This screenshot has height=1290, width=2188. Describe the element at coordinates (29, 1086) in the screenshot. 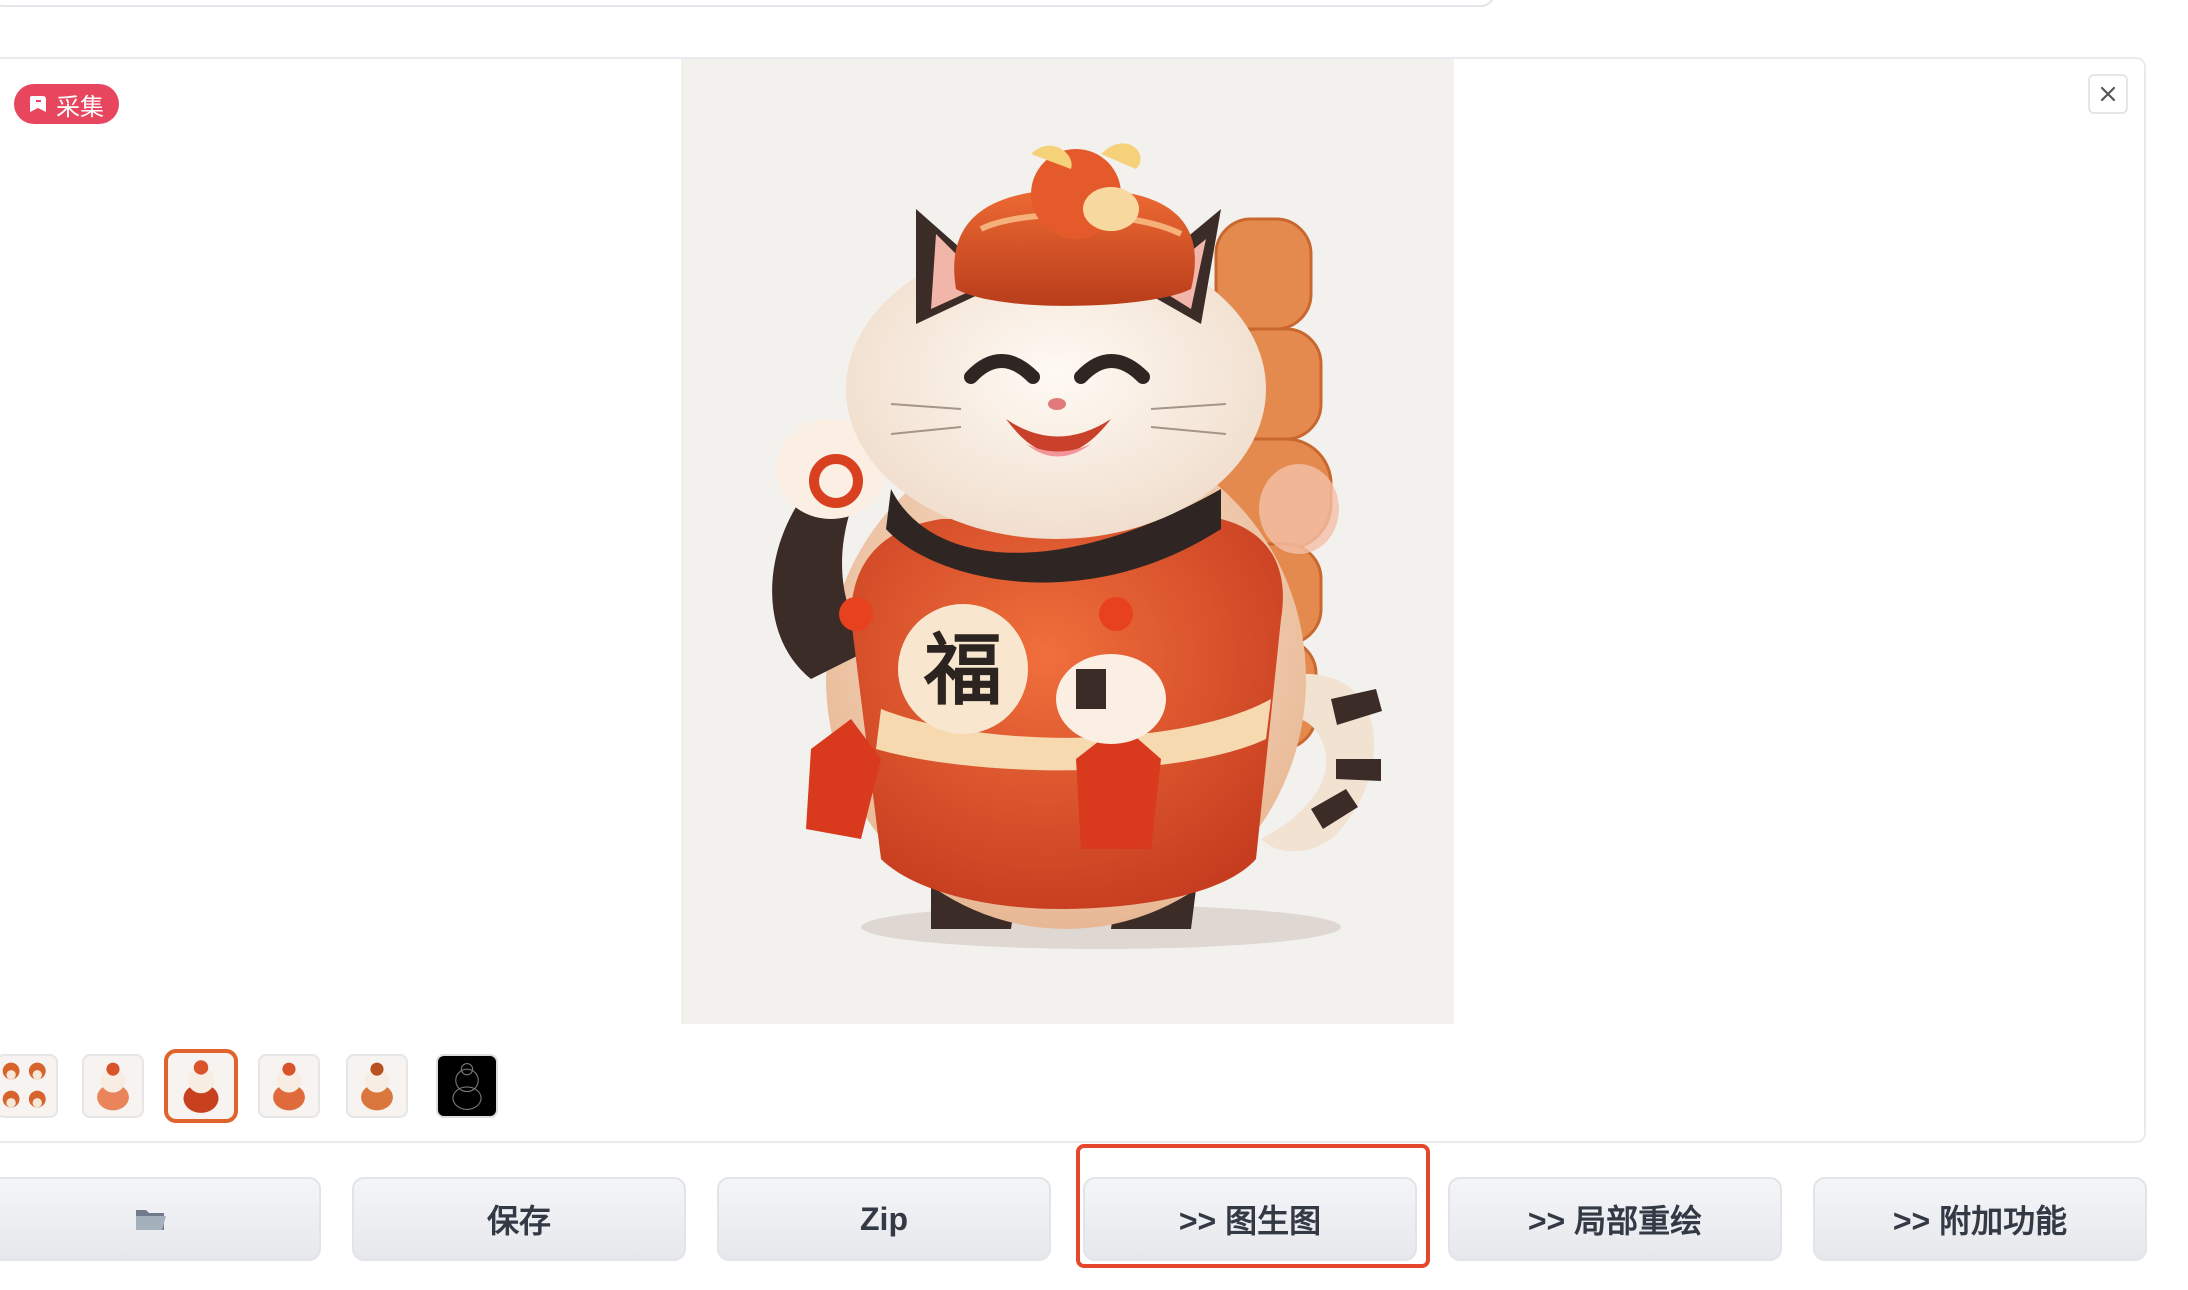

I see `thumbnail-grid` at that location.